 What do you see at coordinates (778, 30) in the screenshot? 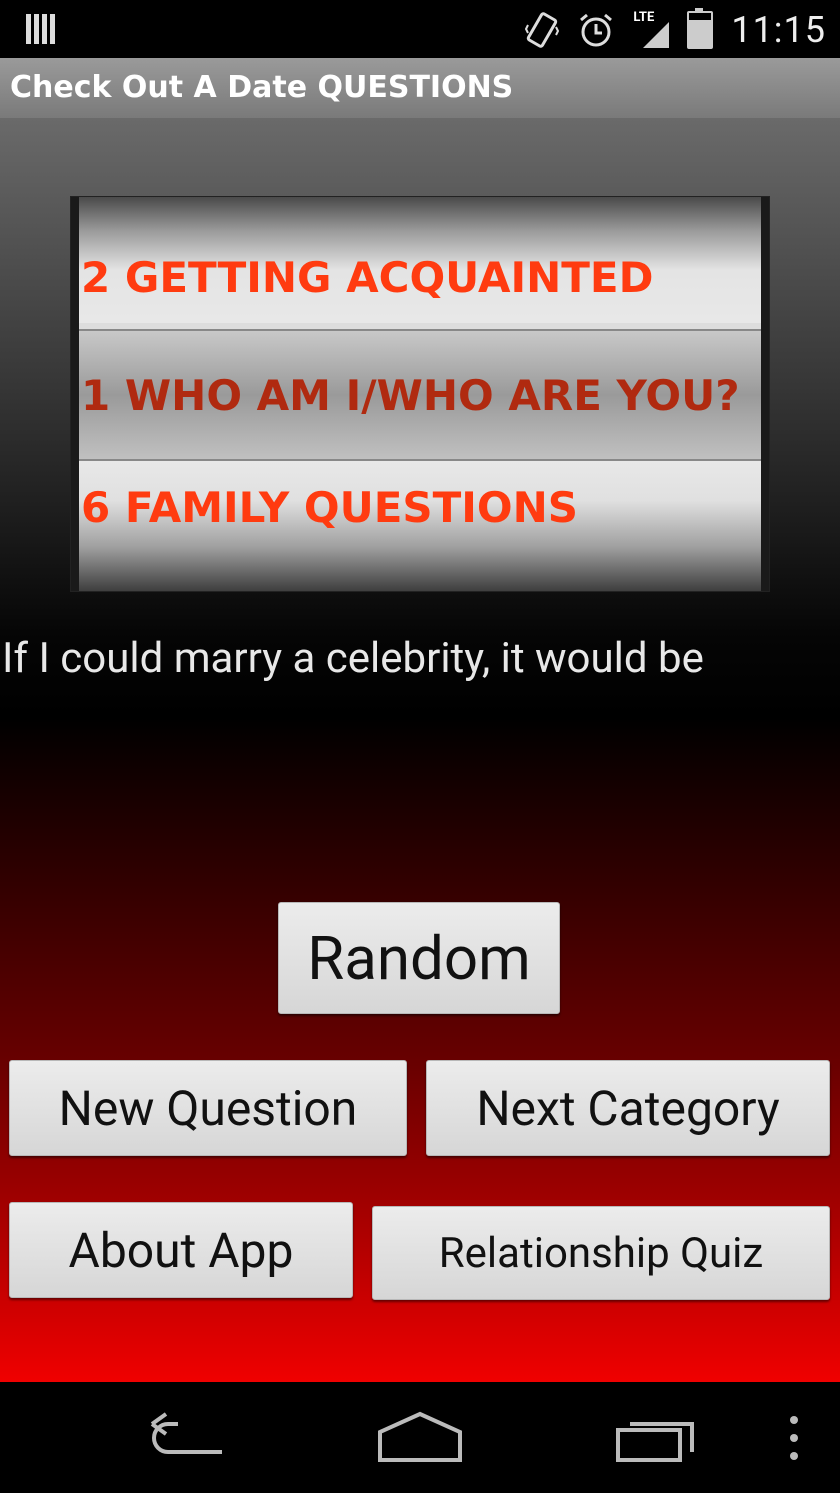
I see `clock: 11:15` at bounding box center [778, 30].